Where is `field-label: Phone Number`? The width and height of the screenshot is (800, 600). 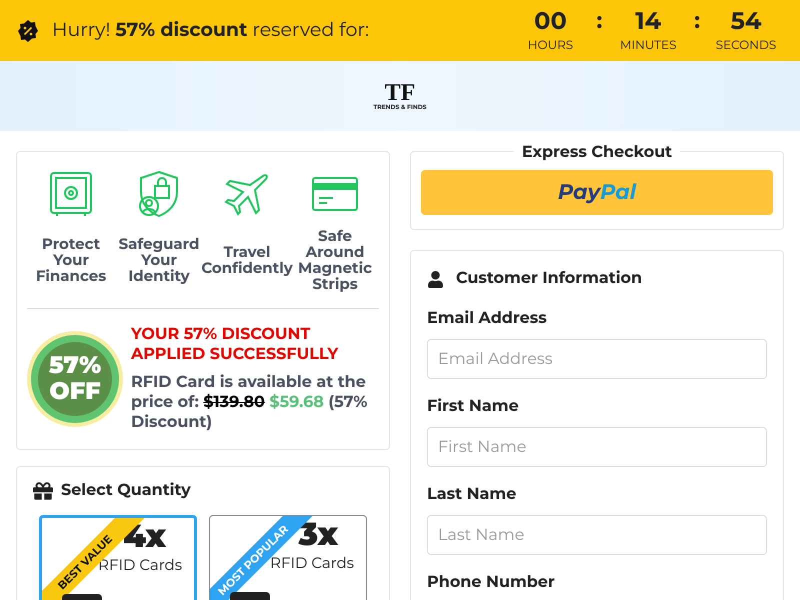 field-label: Phone Number is located at coordinates (491, 583).